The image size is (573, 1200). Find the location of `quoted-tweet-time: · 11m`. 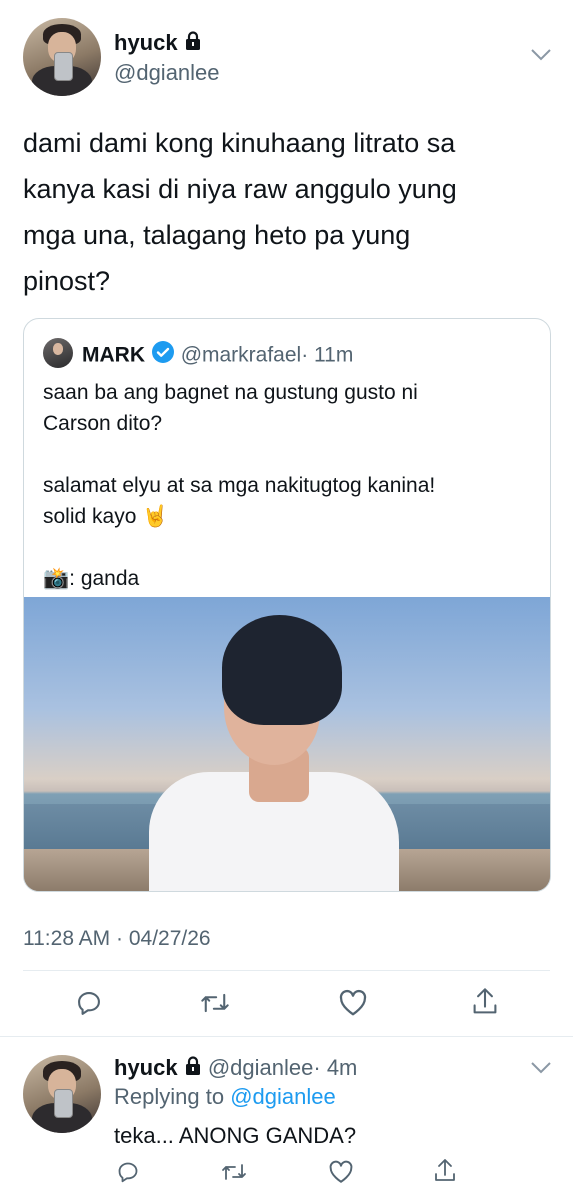

quoted-tweet-time: · 11m is located at coordinates (327, 355).